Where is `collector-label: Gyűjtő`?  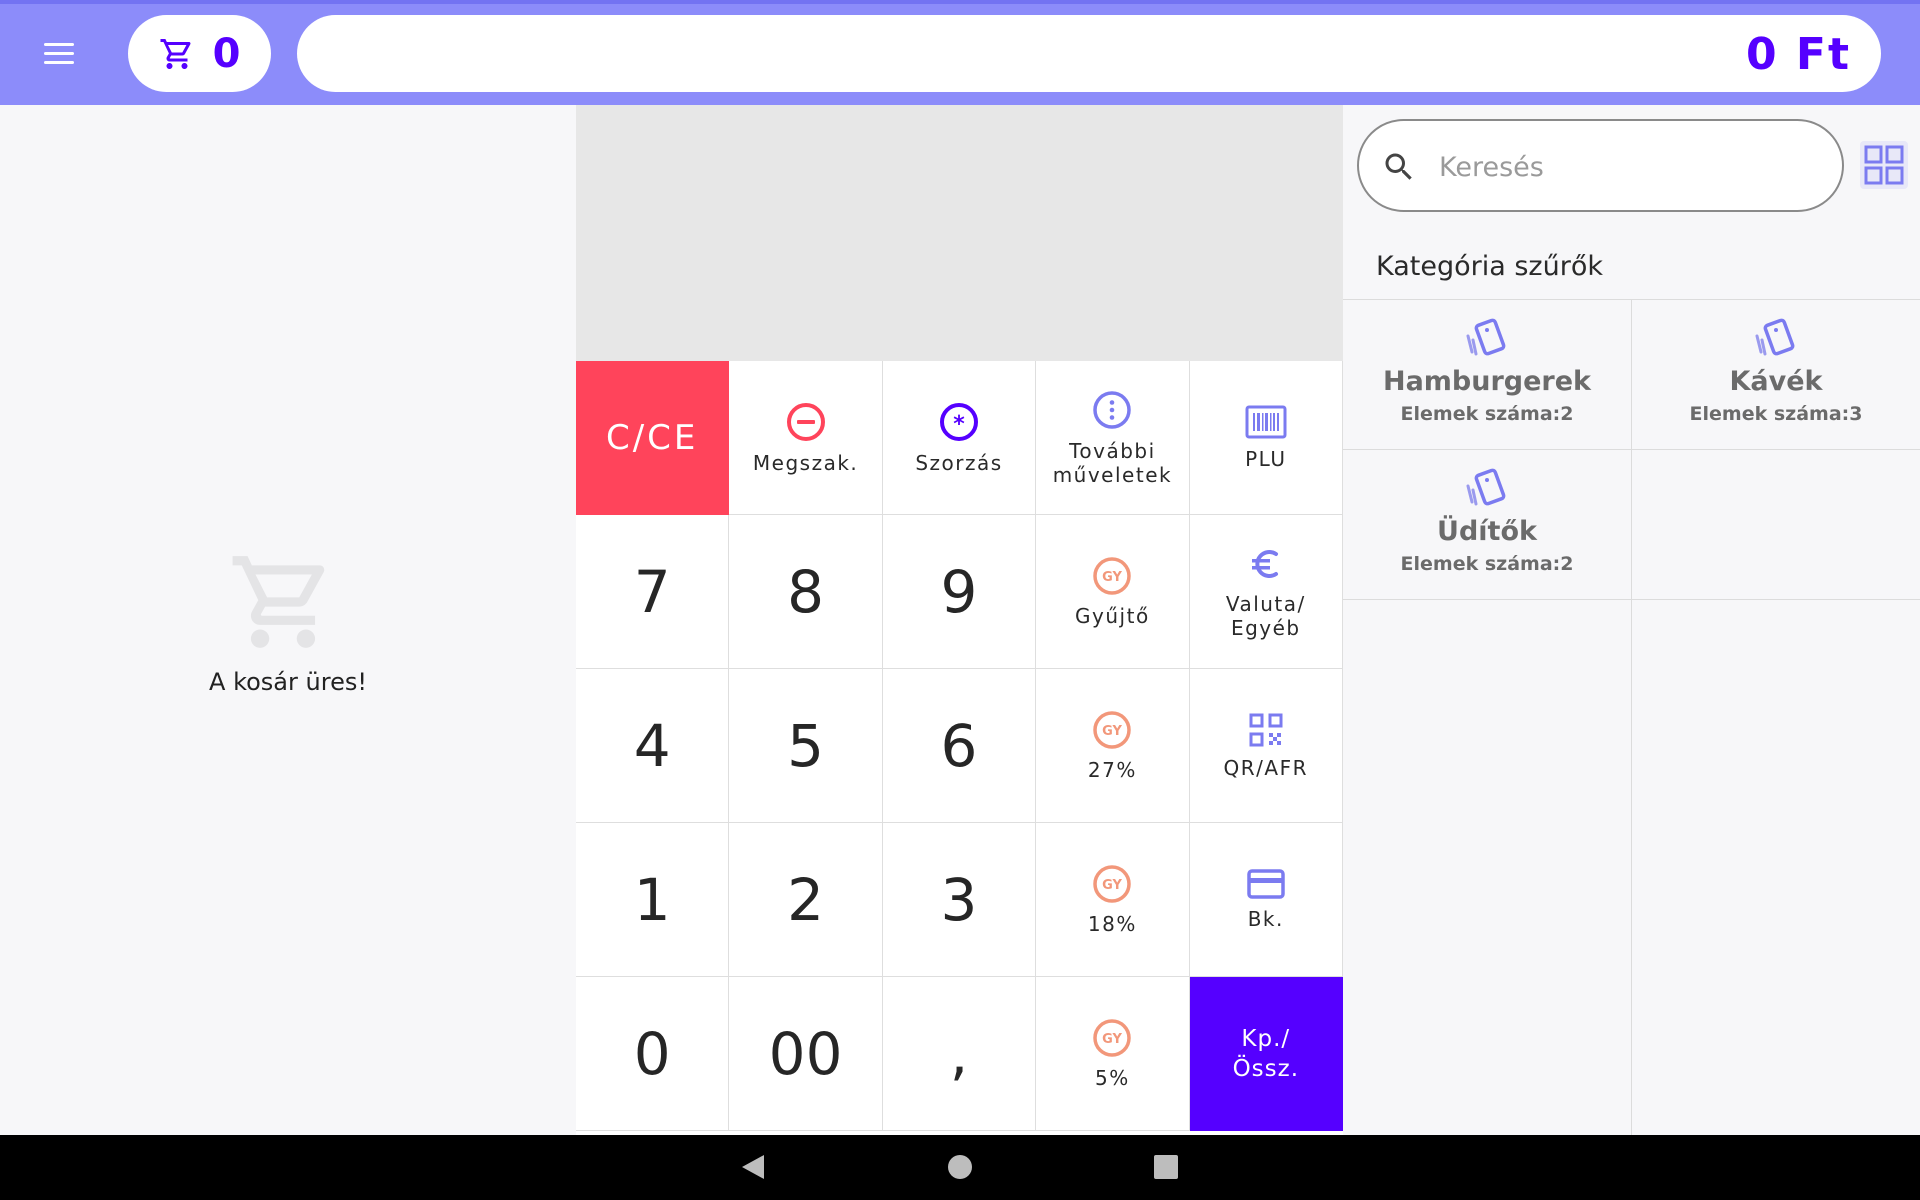
collector-label: Gyűjtő is located at coordinates (1112, 615).